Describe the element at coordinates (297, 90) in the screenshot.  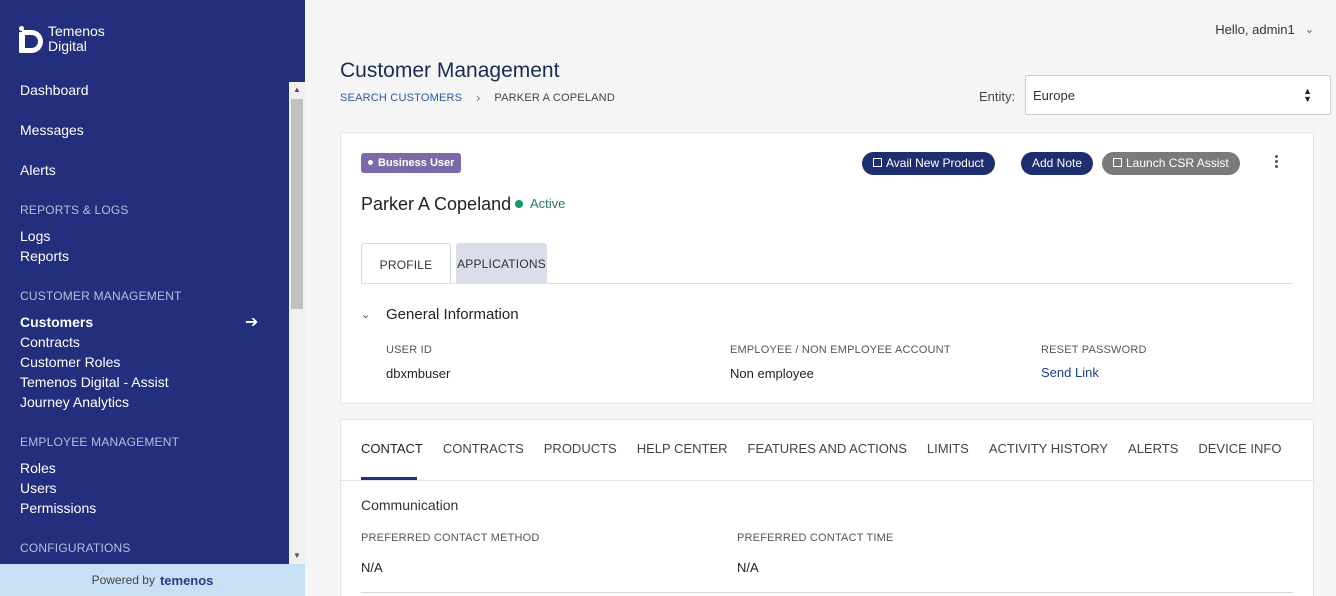
I see `scroll-up-icon: ▲` at that location.